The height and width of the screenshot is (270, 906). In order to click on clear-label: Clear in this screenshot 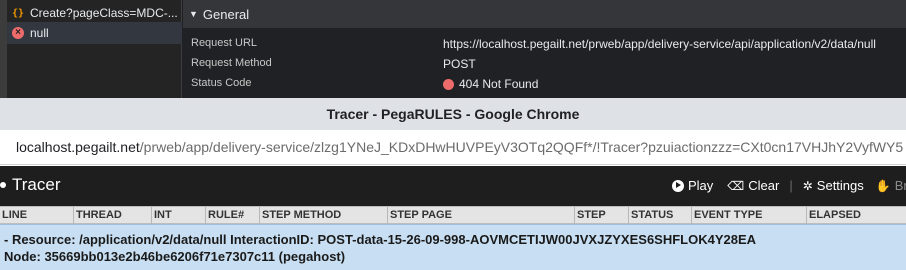, I will do `click(764, 185)`.